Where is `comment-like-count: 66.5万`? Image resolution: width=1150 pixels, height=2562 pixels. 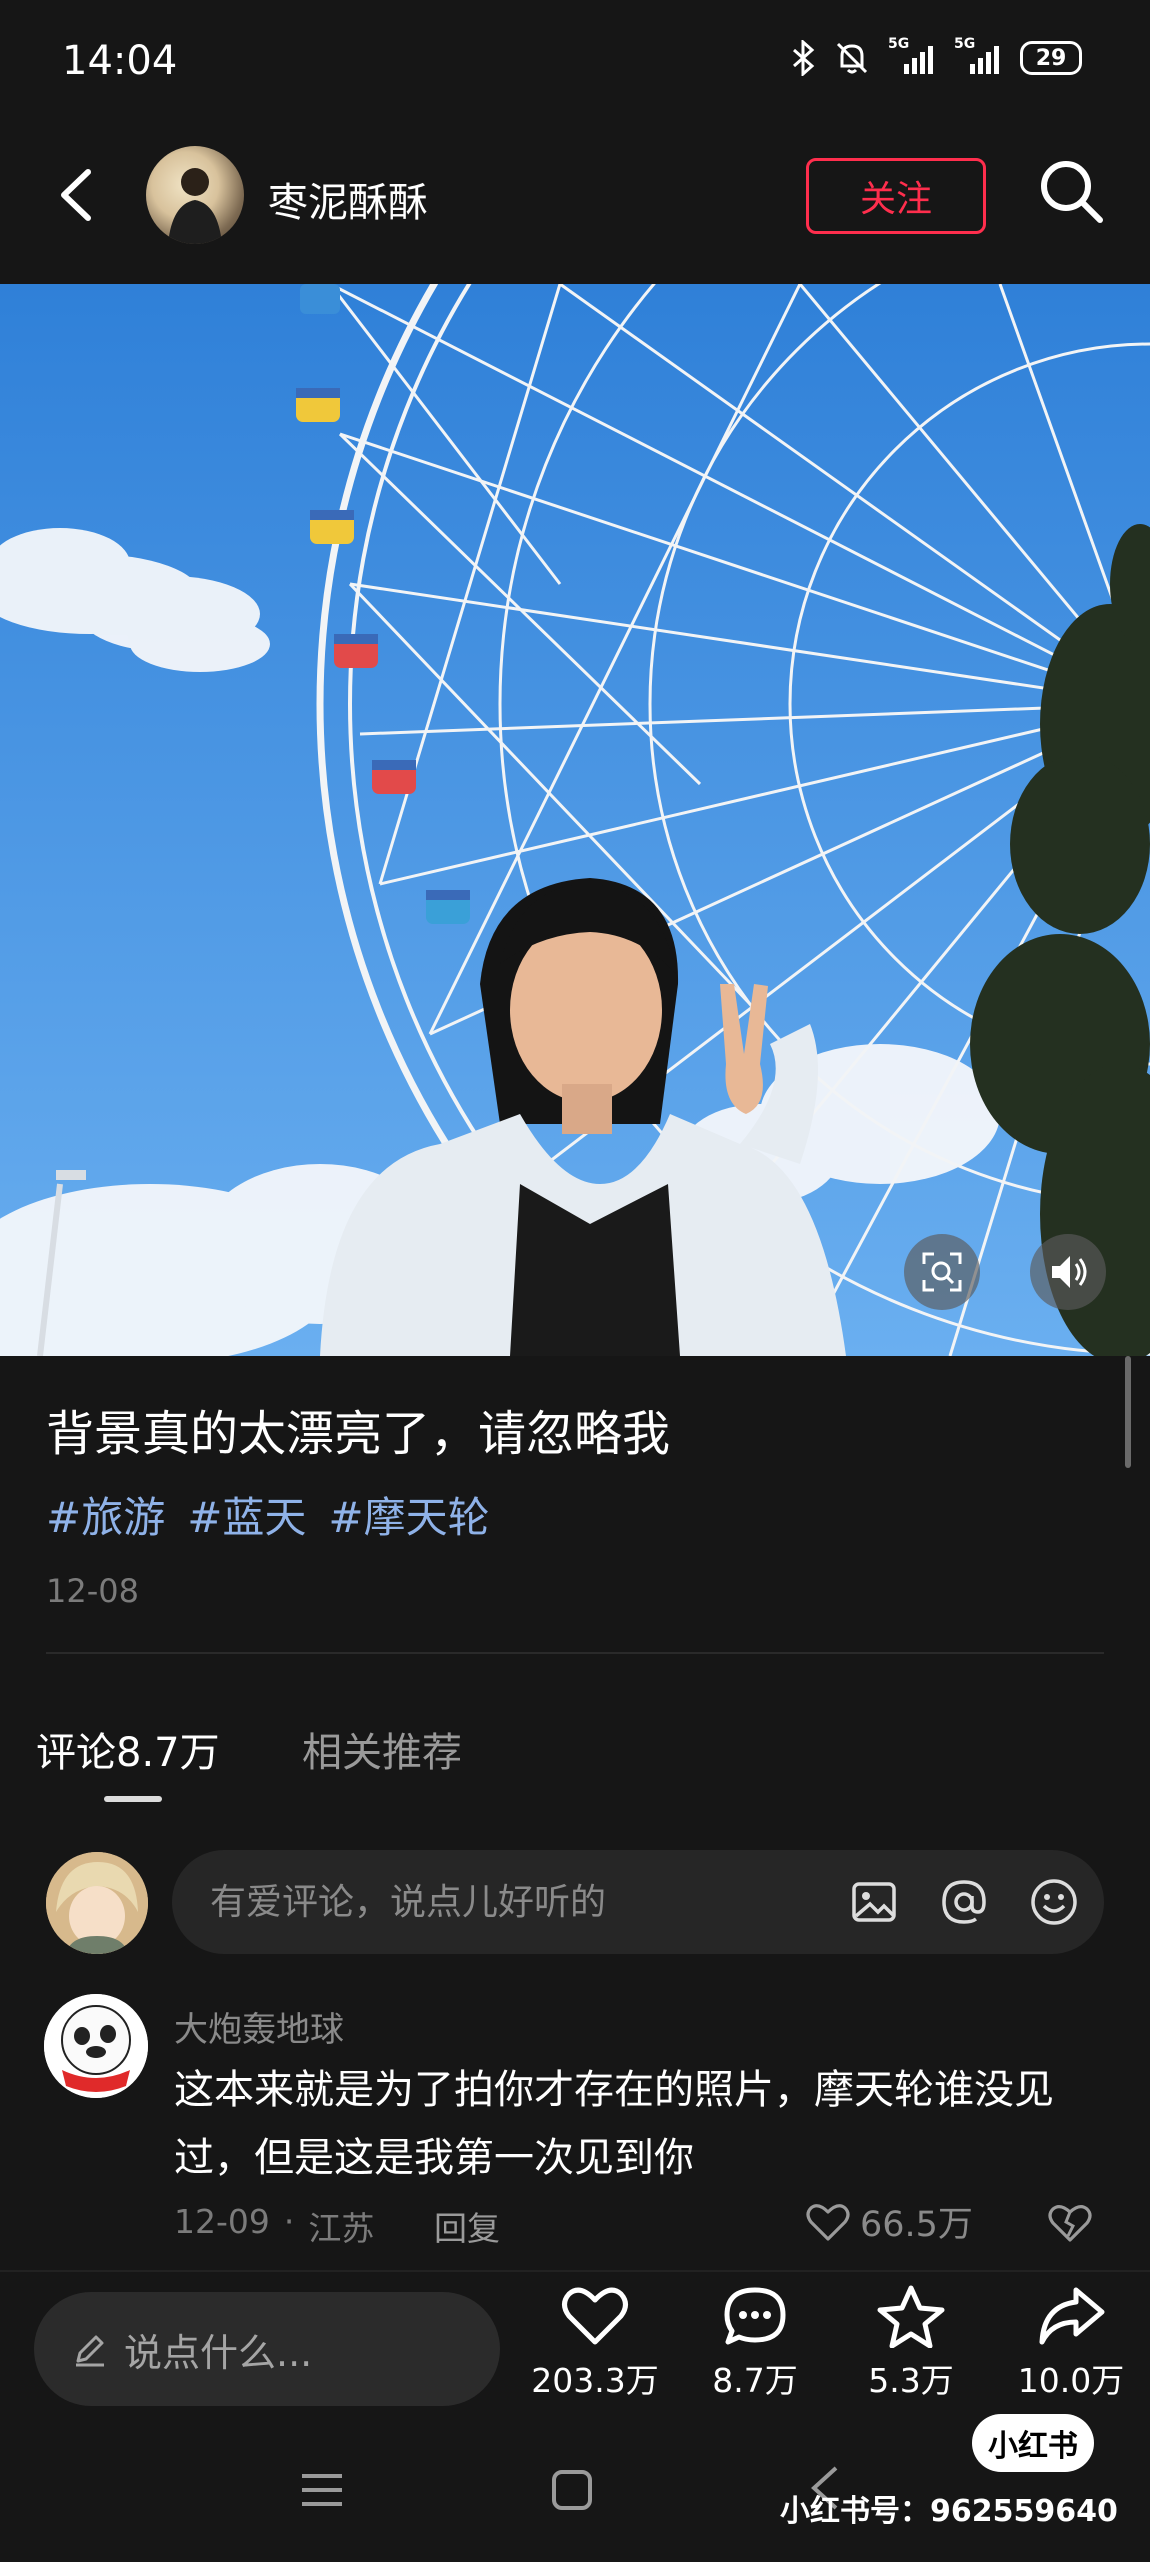
comment-like-count: 66.5万 is located at coordinates (916, 2225).